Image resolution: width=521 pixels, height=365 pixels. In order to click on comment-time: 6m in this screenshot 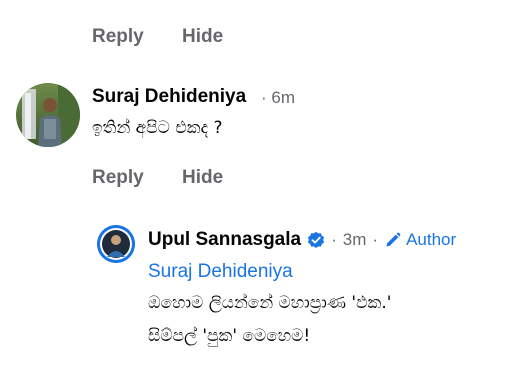, I will do `click(283, 97)`.